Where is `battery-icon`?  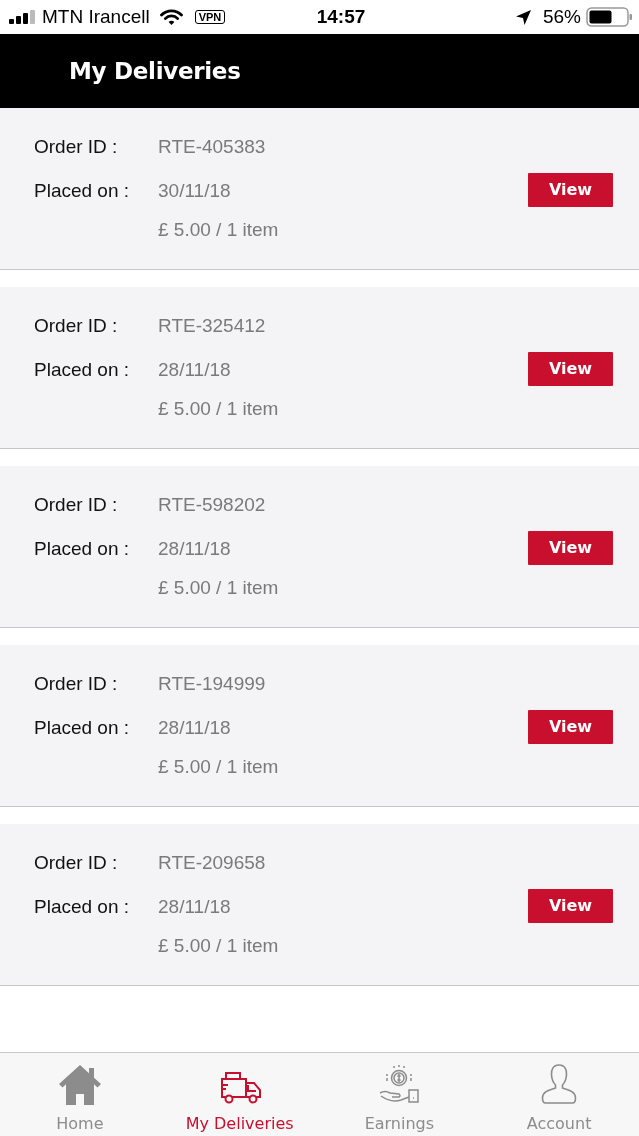
battery-icon is located at coordinates (609, 17).